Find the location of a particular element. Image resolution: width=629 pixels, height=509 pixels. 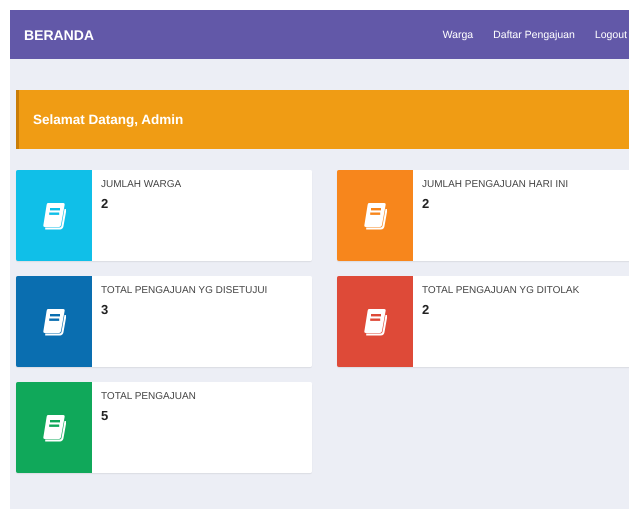

stat-value: 5 is located at coordinates (104, 415).